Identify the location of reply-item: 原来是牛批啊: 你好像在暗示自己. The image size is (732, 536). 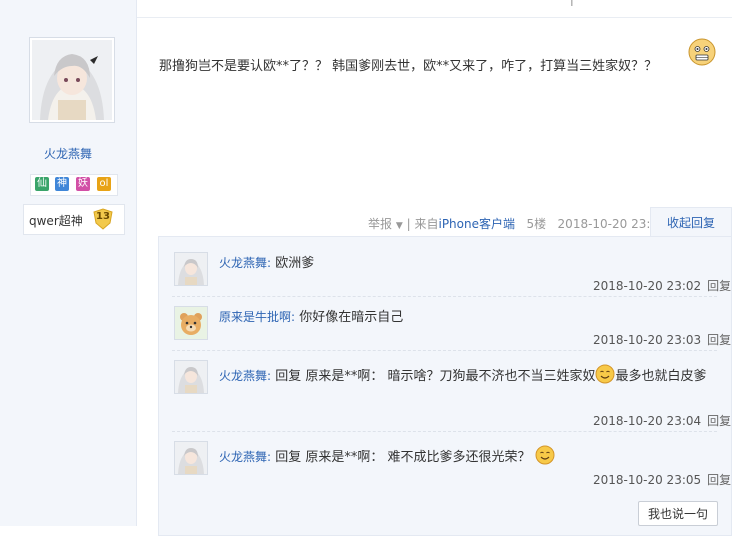
(469, 317).